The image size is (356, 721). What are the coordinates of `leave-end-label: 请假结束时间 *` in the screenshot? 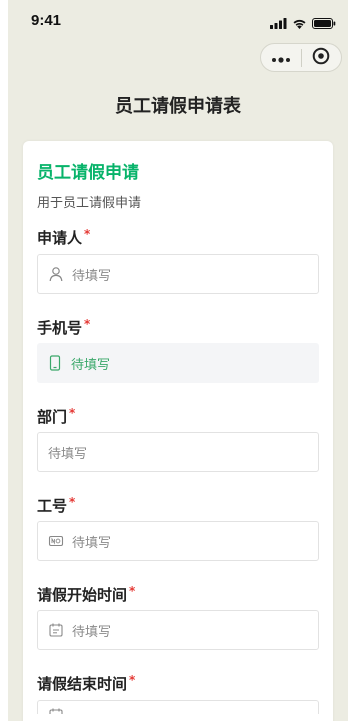 It's located at (86, 683).